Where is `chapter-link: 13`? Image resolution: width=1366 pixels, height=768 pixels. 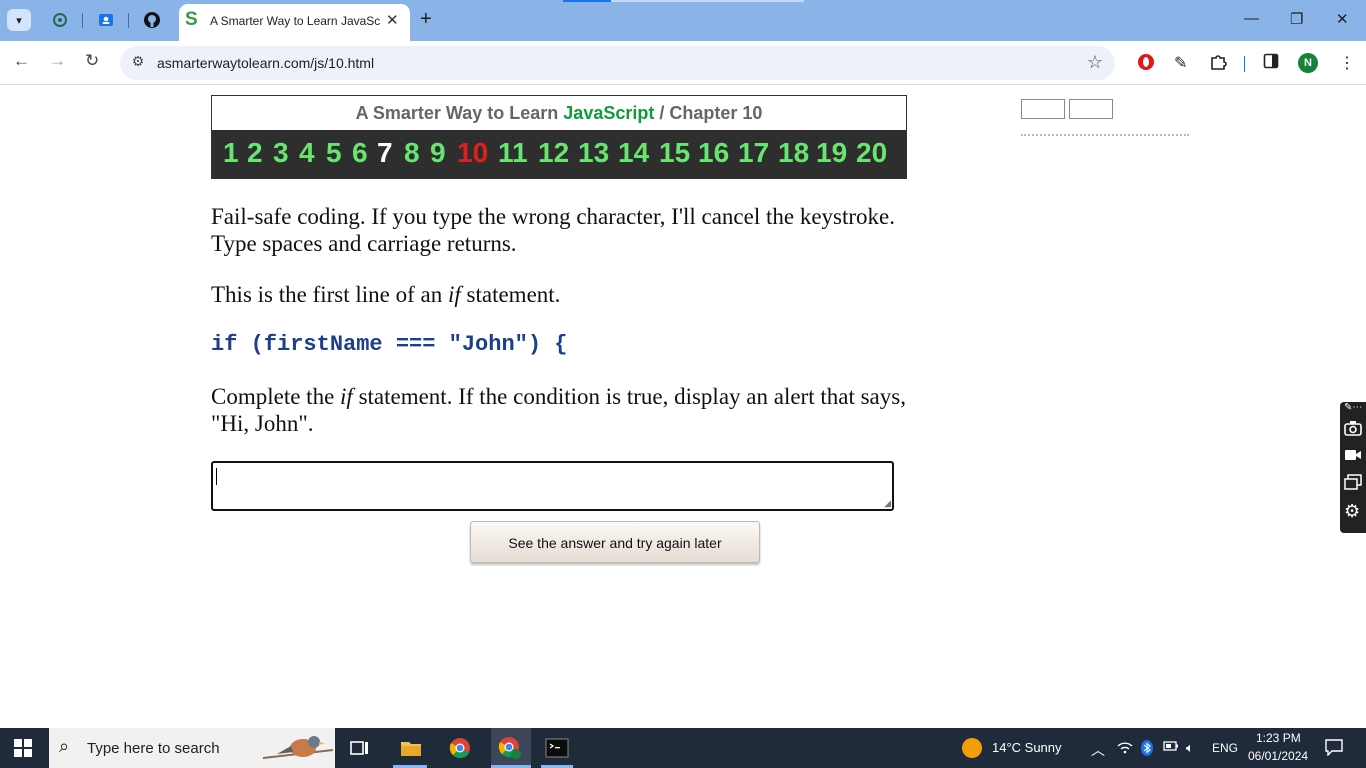 chapter-link: 13 is located at coordinates (593, 153).